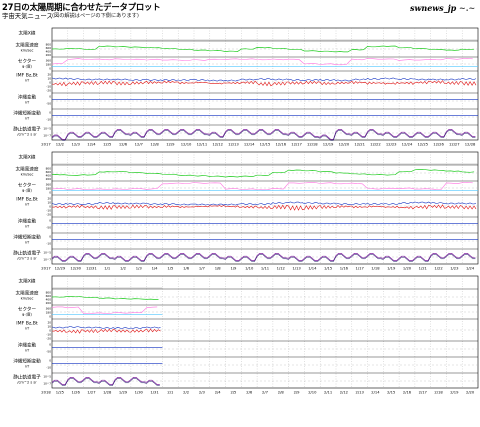 This screenshot has width=480, height=427. Describe the element at coordinates (470, 145) in the screenshot. I see `date-label: 12/28` at that location.